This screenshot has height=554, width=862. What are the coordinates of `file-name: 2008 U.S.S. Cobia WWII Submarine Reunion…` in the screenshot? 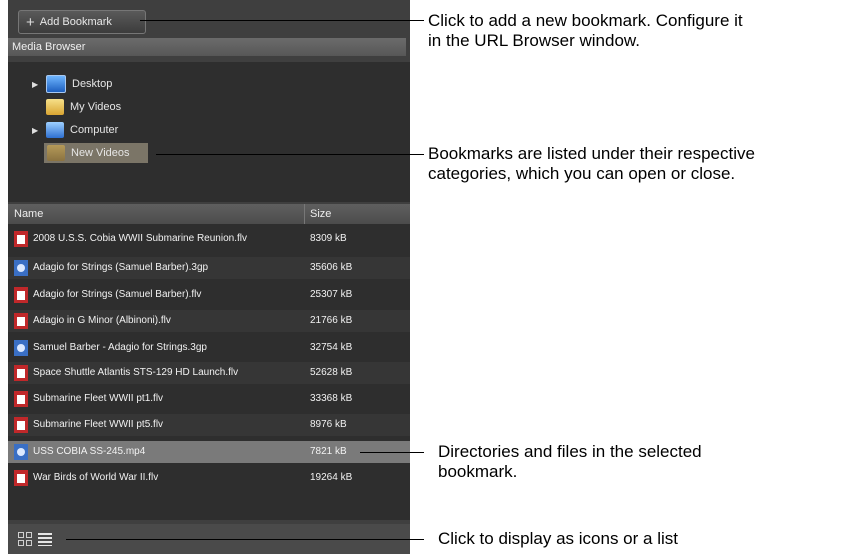 It's located at (140, 238).